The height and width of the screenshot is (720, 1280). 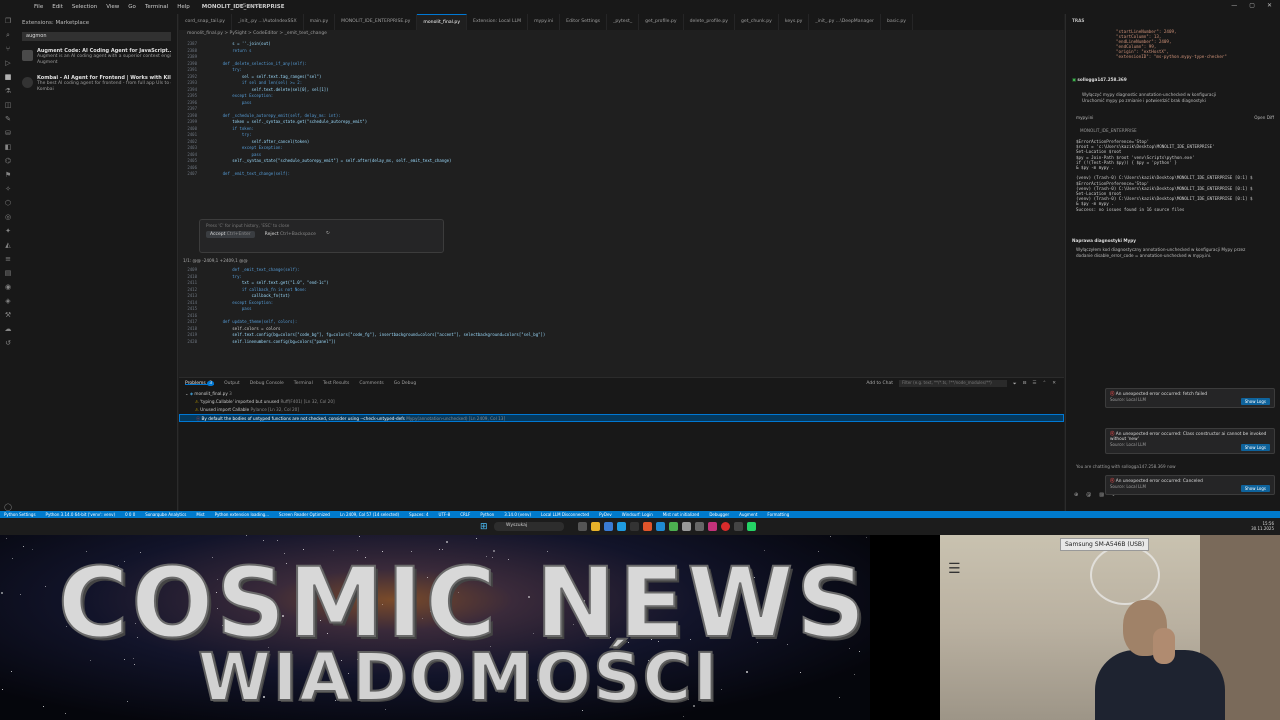 What do you see at coordinates (8, 217) in the screenshot?
I see `globe-icon: ◎` at bounding box center [8, 217].